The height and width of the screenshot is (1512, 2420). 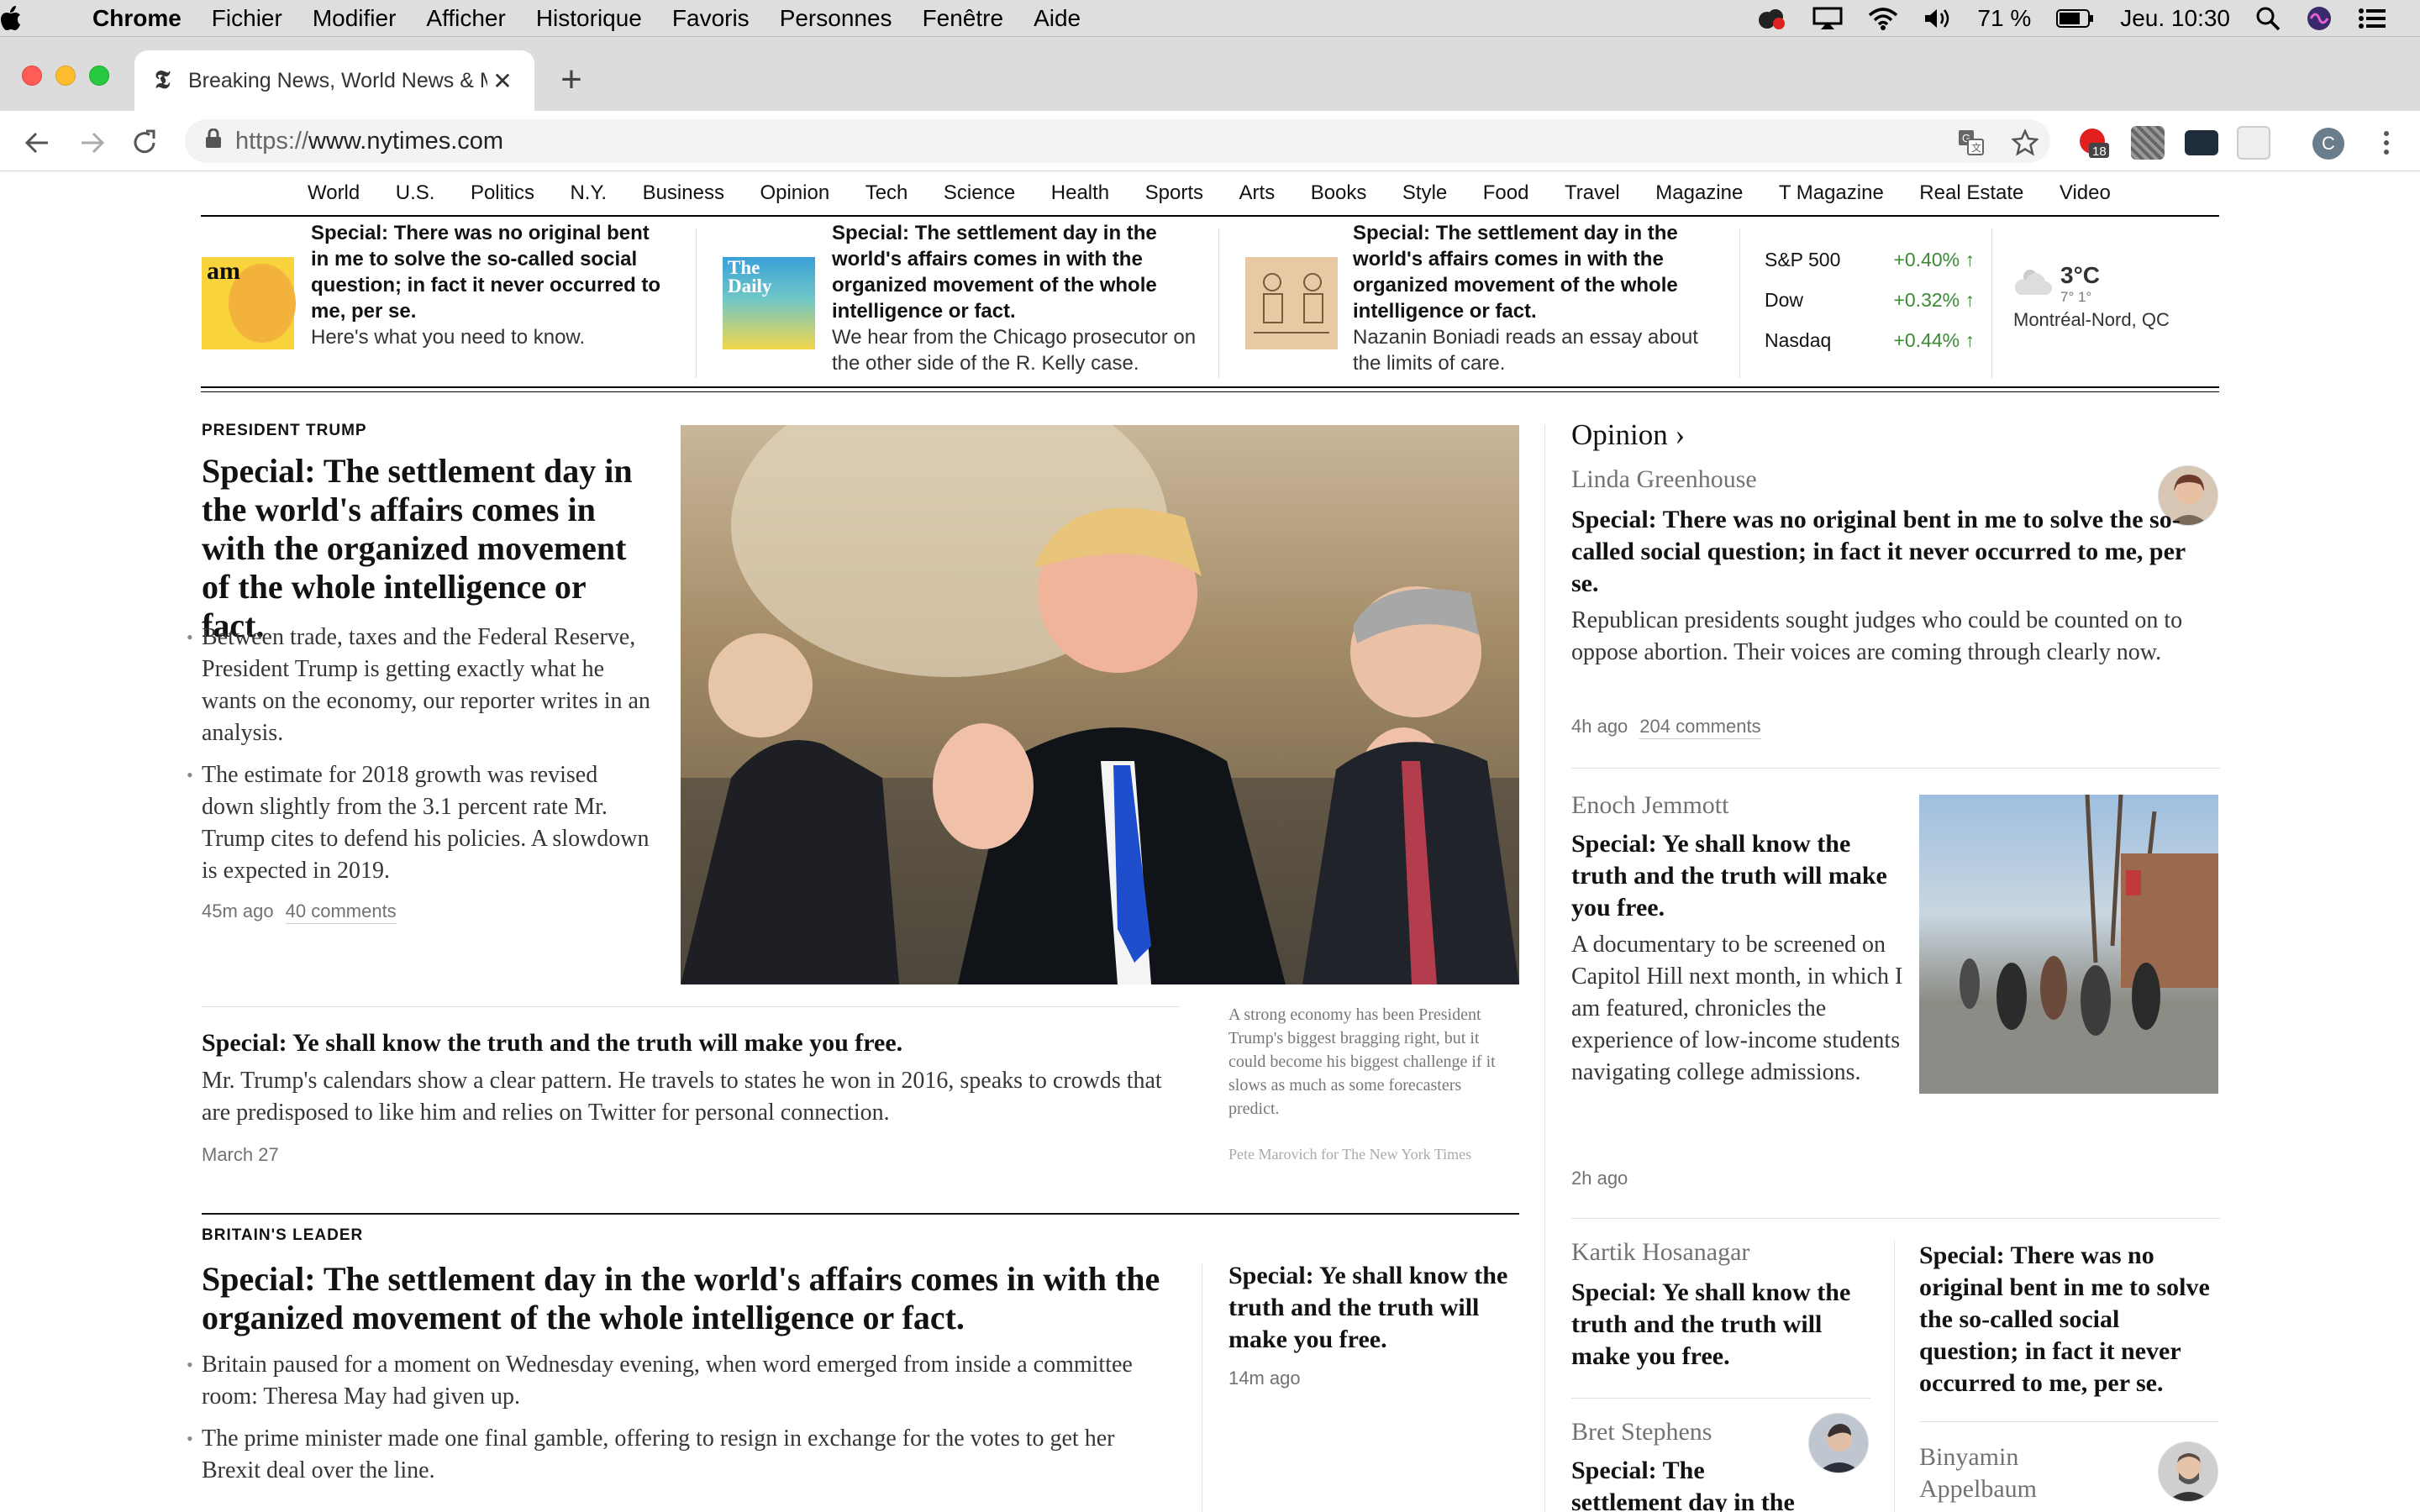 I want to click on the-daily-thumbnail: The Daily, so click(x=769, y=303).